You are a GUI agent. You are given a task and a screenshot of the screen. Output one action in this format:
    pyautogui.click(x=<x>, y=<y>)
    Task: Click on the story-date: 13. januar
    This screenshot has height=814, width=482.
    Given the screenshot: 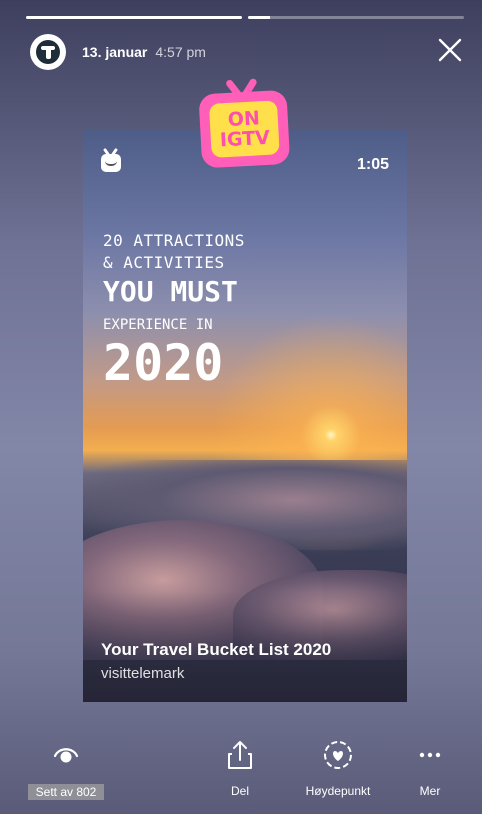 What is the action you would take?
    pyautogui.click(x=115, y=52)
    